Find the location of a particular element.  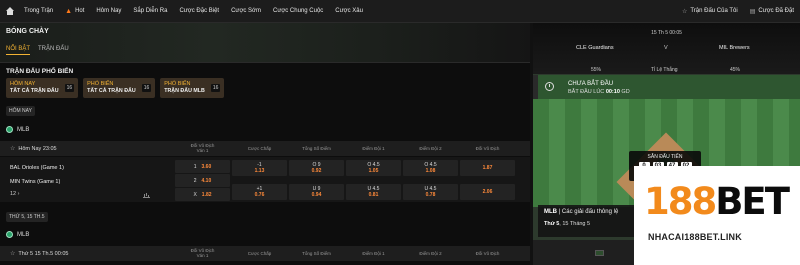

tab-featured: NỔI BẬT is located at coordinates (18, 50).